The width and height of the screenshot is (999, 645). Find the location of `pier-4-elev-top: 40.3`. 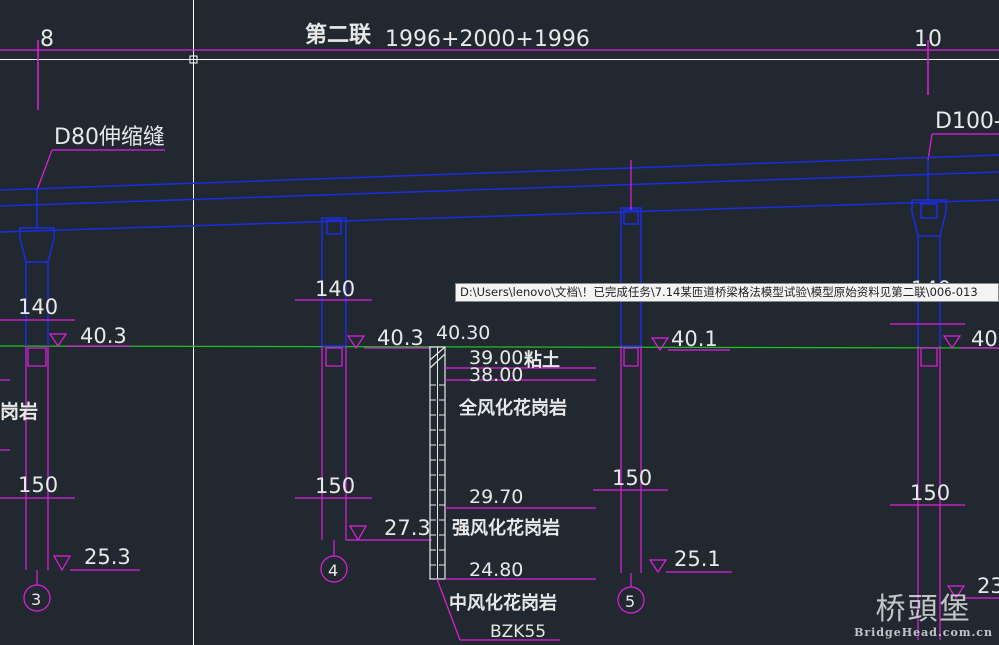

pier-4-elev-top: 40.3 is located at coordinates (400, 338).